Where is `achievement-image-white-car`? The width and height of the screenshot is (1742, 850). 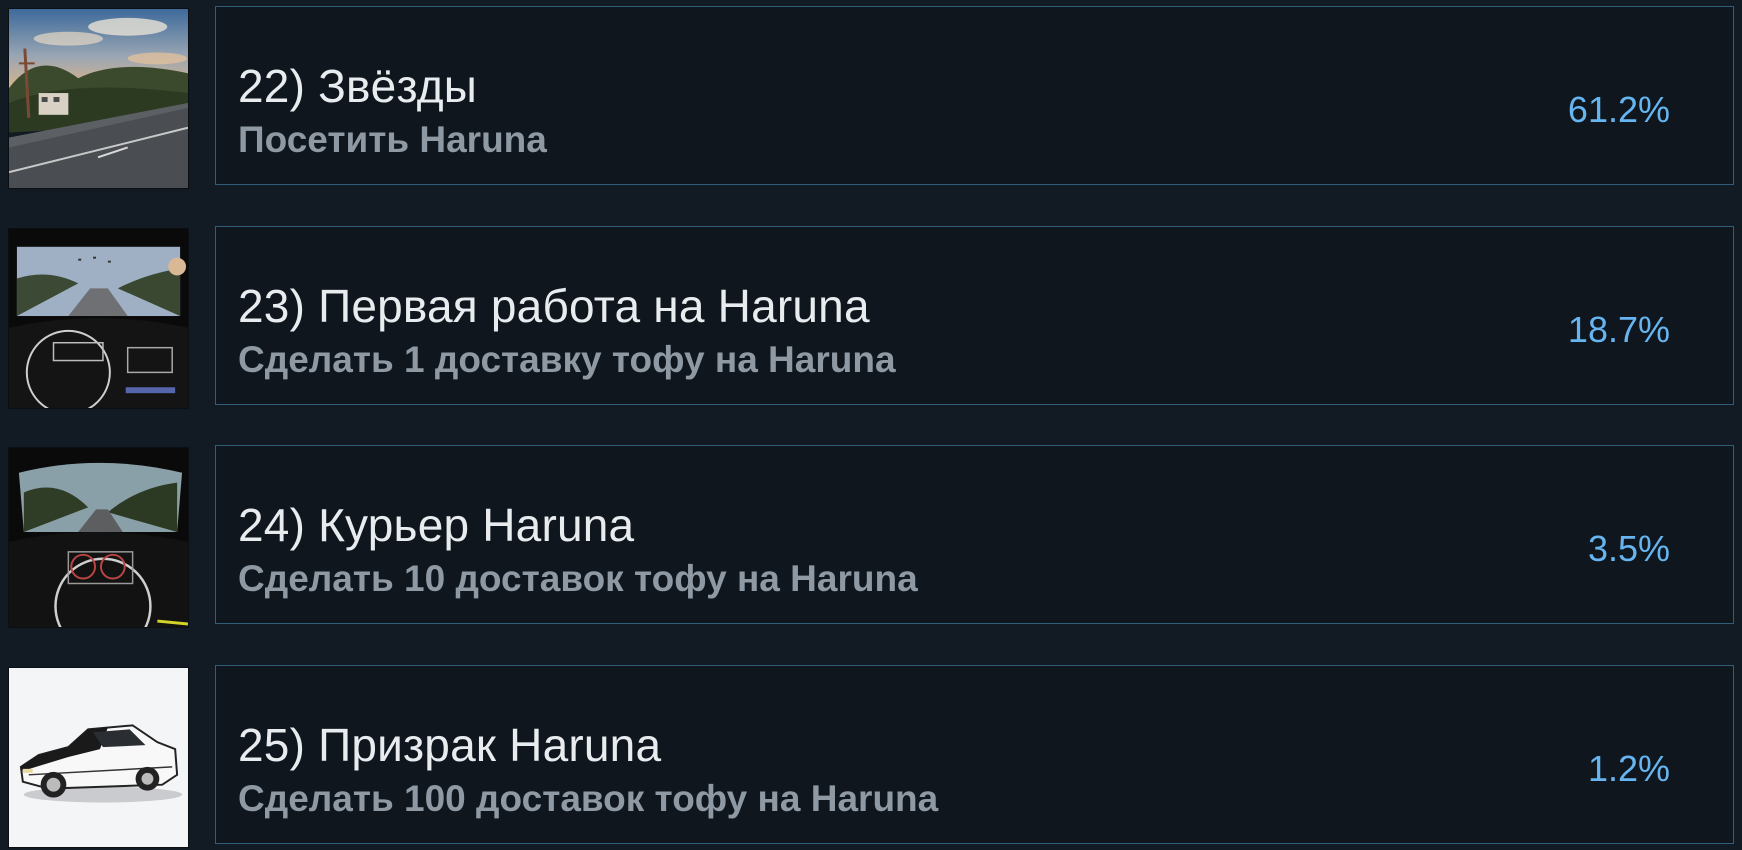 achievement-image-white-car is located at coordinates (98, 757).